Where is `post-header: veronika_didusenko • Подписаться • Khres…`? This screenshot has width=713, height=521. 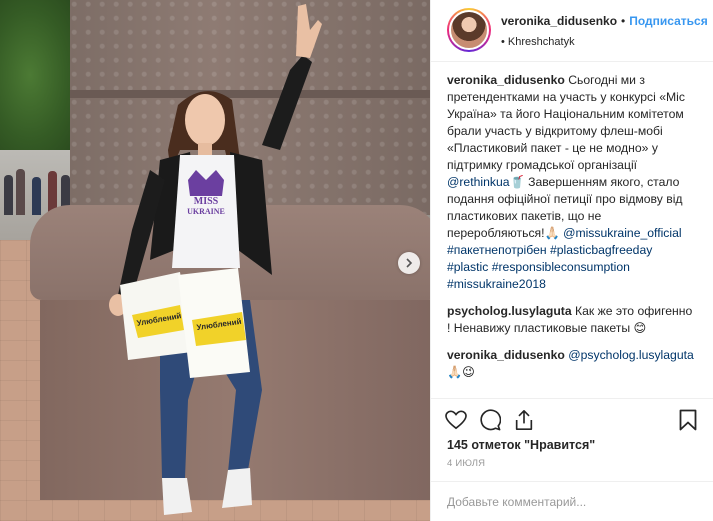 post-header: veronika_didusenko • Подписаться • Khres… is located at coordinates (572, 31).